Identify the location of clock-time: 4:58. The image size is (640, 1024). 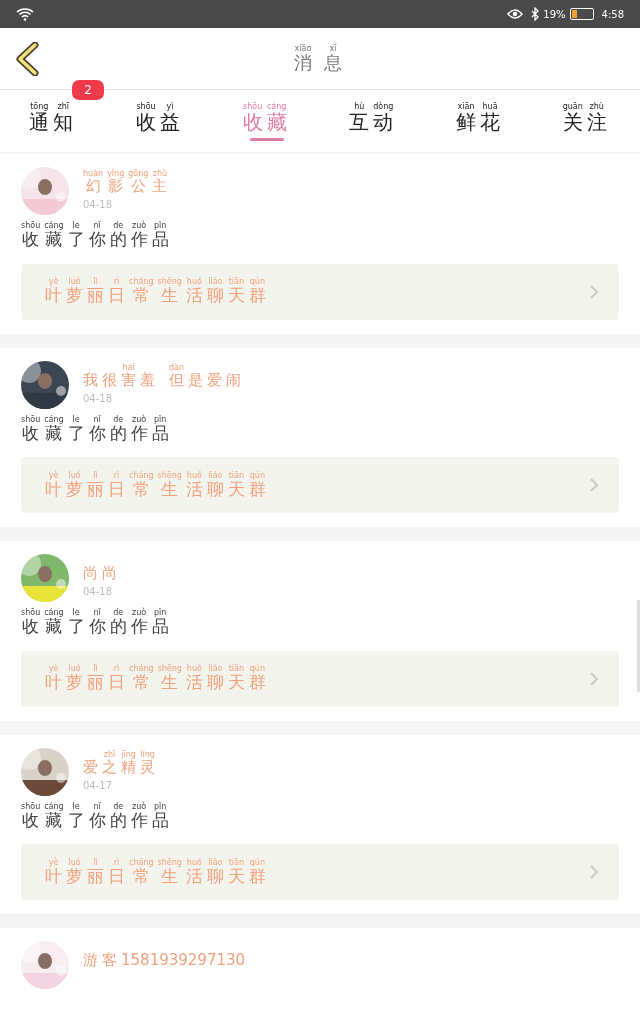
(612, 14).